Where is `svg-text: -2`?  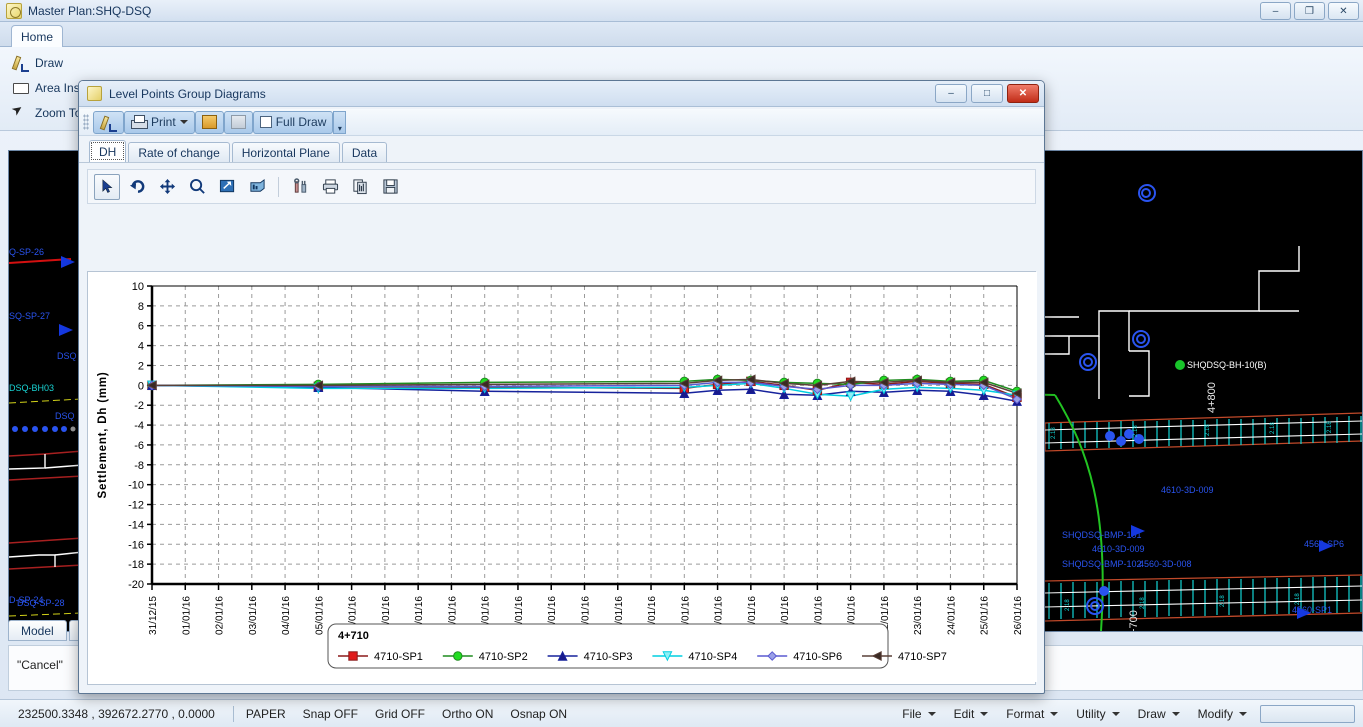 svg-text: -2 is located at coordinates (139, 406).